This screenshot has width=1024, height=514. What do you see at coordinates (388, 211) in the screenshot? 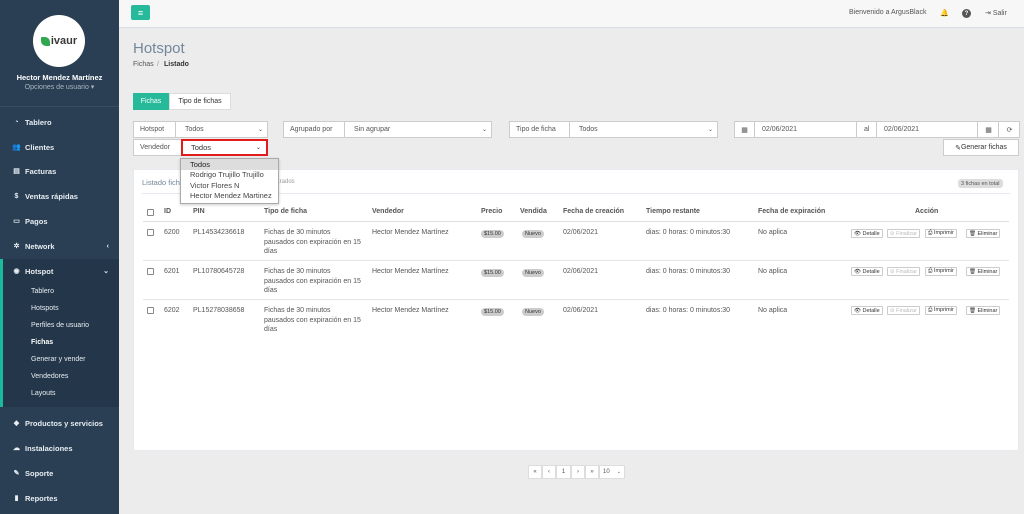
I see `col-header-vendedor: Vendedor` at bounding box center [388, 211].